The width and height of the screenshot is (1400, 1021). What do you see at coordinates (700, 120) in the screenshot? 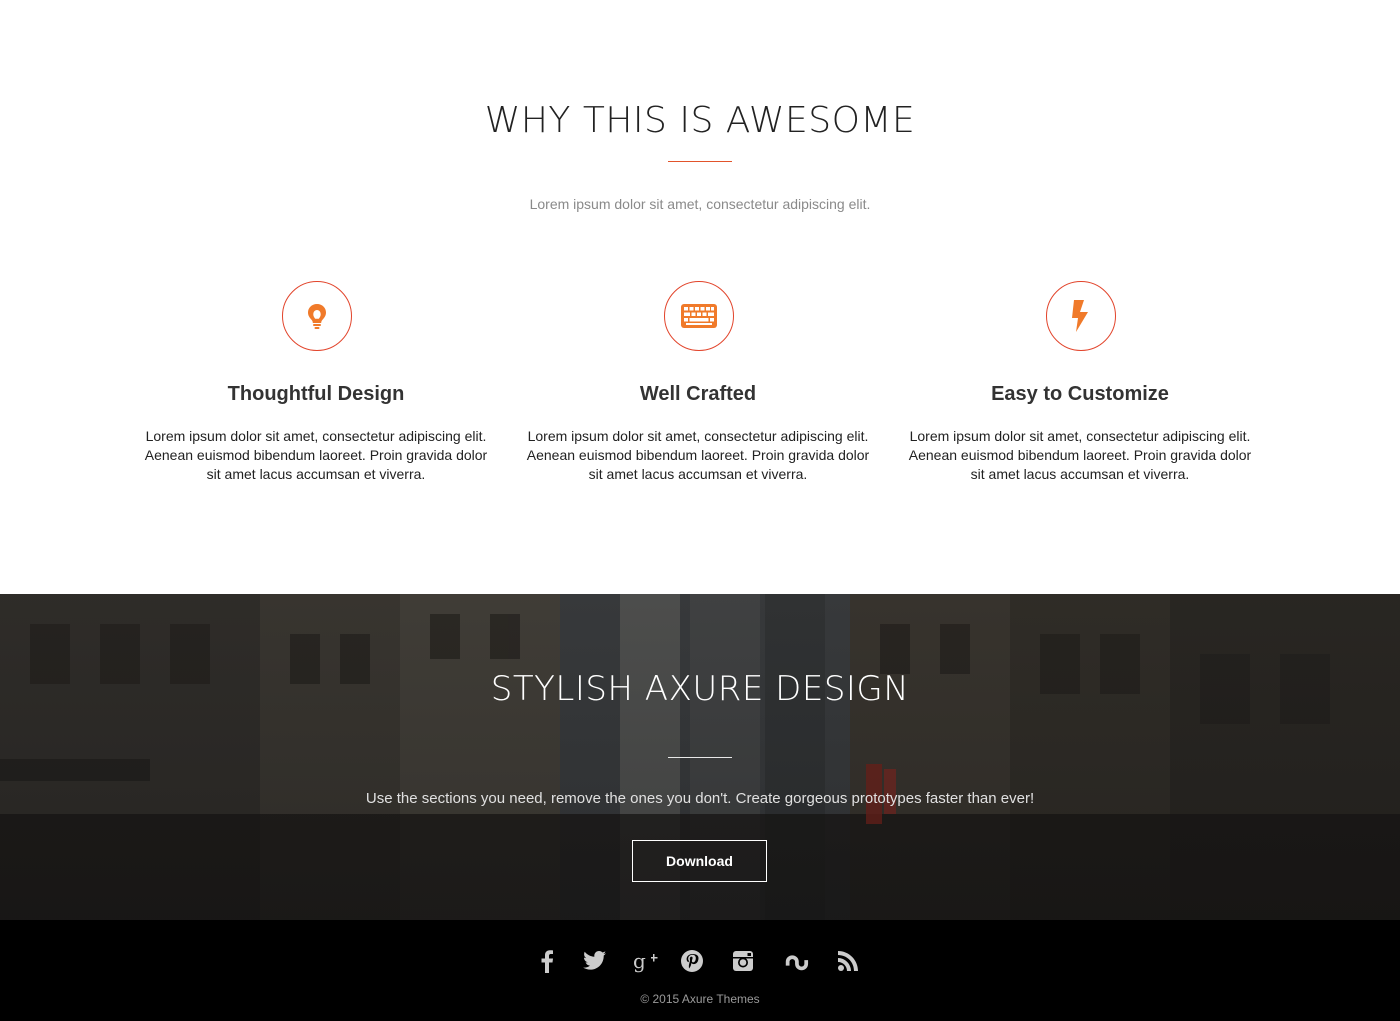
I see `features-title: WHY THIS IS AWESOME` at bounding box center [700, 120].